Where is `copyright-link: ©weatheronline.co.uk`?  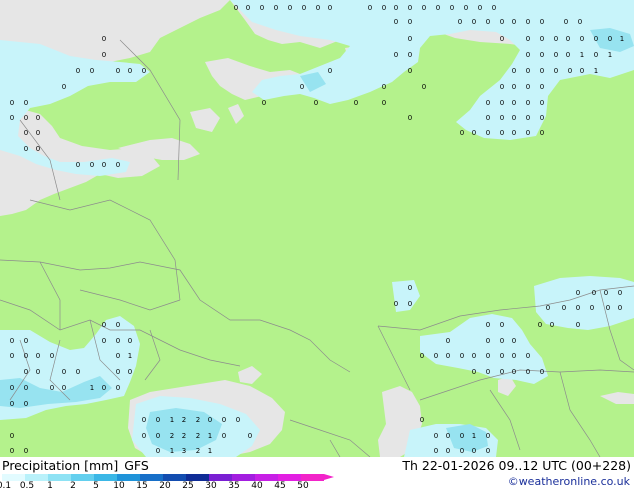
copyright-link: ©weatheronline.co.uk is located at coordinates (569, 481).